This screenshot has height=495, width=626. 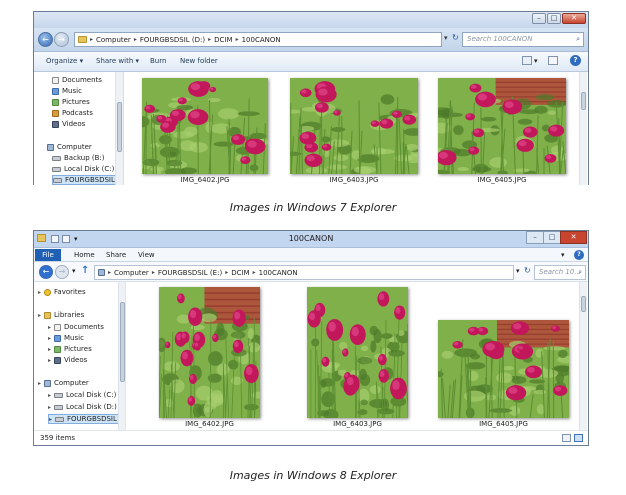 What do you see at coordinates (69, 315) in the screenshot?
I see `nav-label: Libraries` at bounding box center [69, 315].